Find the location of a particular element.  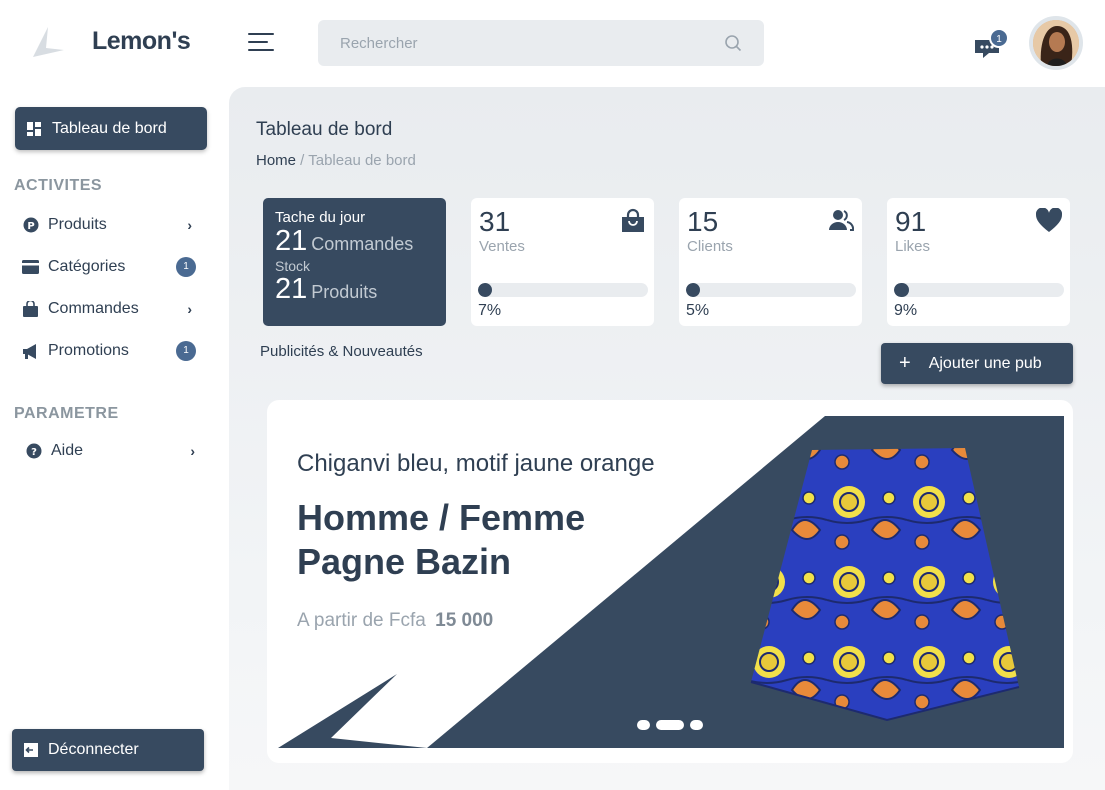

price-prefix: A partir de Fcfa is located at coordinates (361, 620).